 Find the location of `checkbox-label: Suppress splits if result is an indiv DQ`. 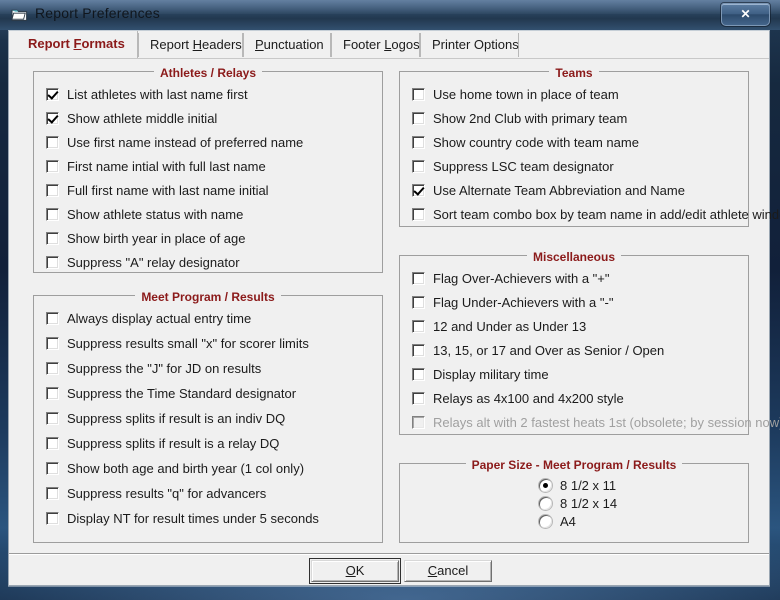

checkbox-label: Suppress splits if result is an indiv DQ is located at coordinates (176, 418).